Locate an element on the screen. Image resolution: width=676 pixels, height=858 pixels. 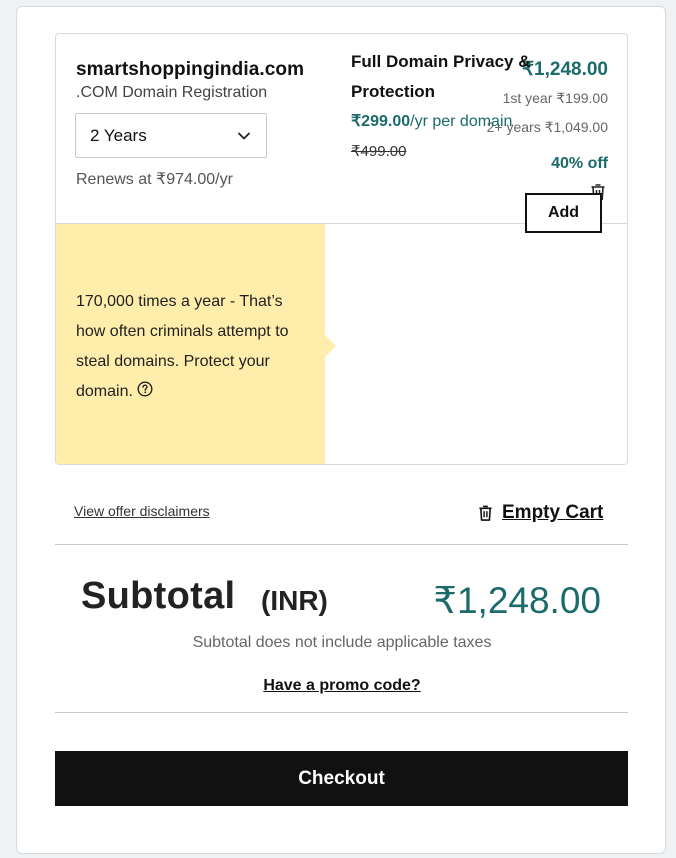
promo-arrow is located at coordinates (330, 346).